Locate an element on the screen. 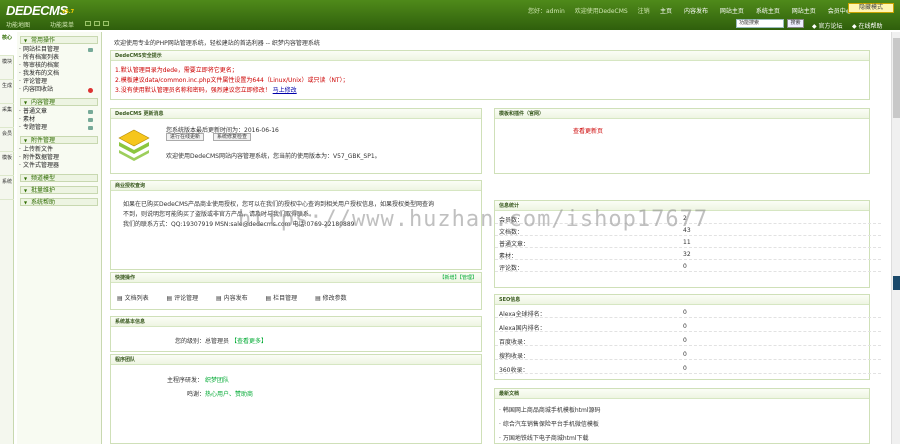  side-float-tab is located at coordinates (896, 283).